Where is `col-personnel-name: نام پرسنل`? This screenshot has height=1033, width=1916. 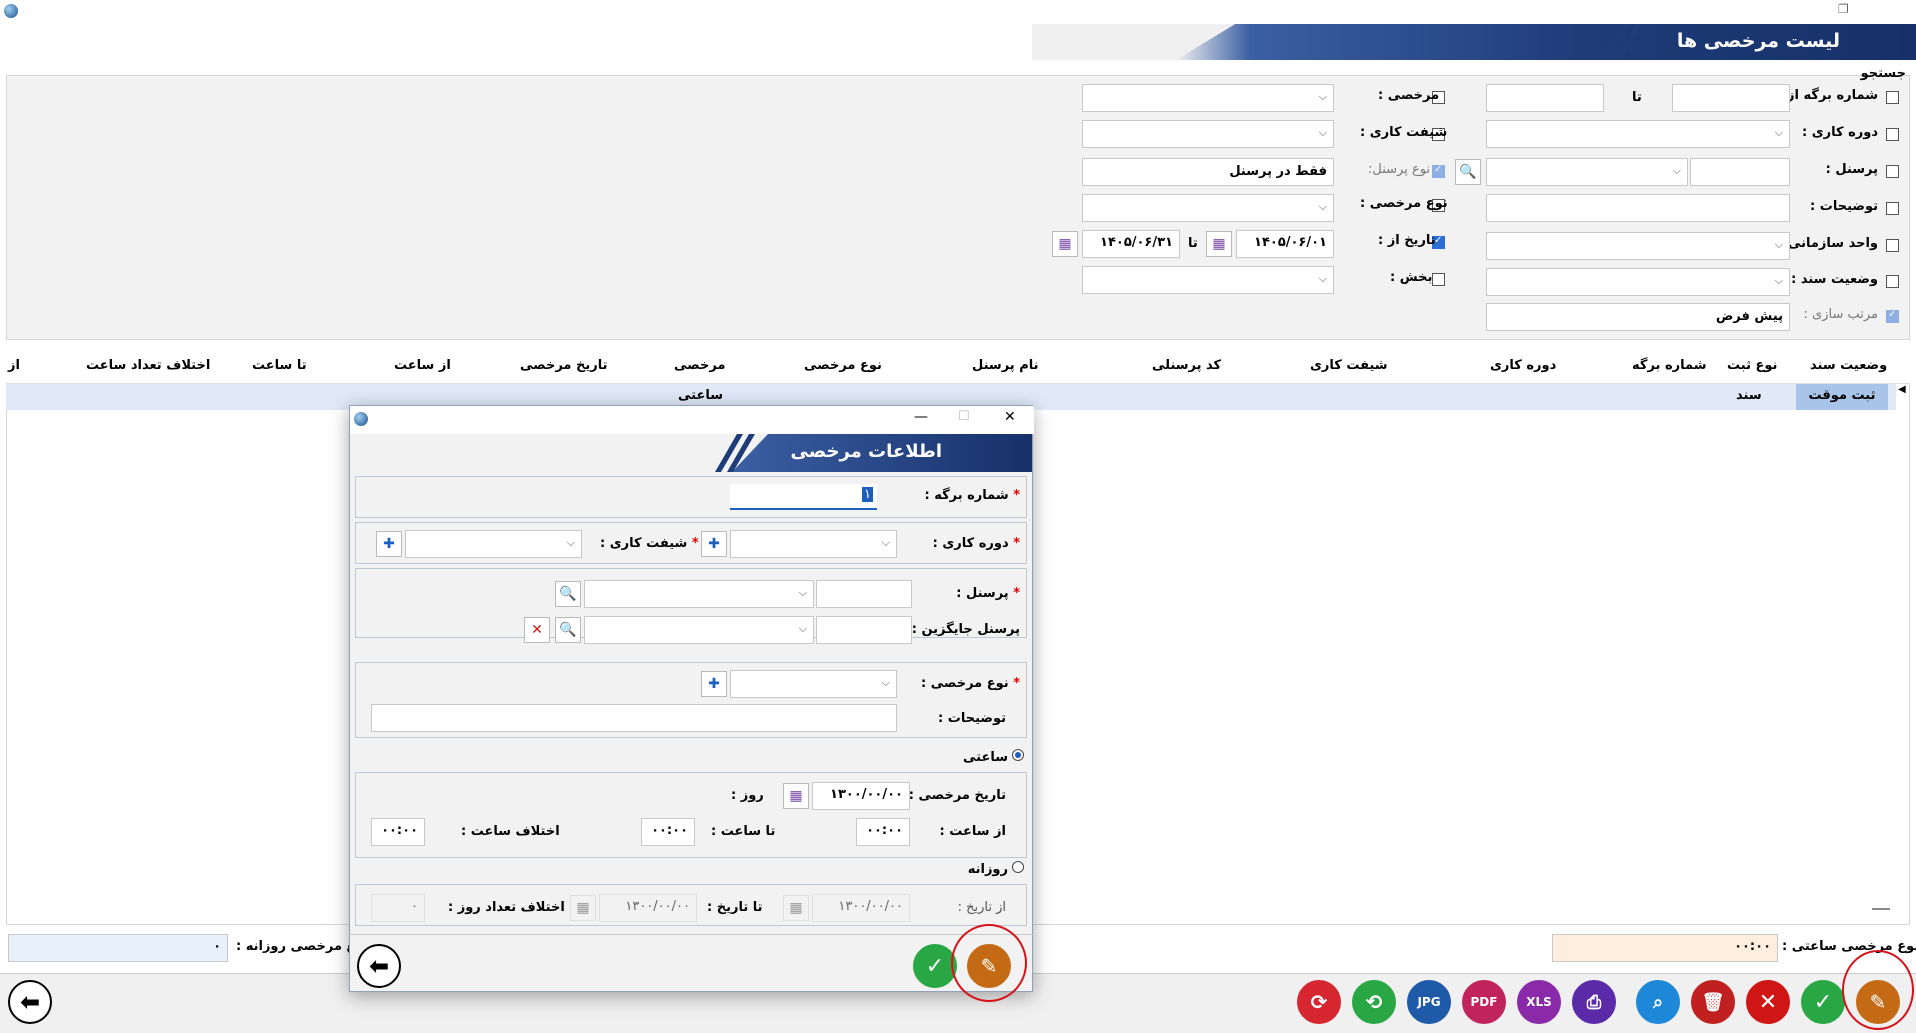 col-personnel-name: نام پرسنل is located at coordinates (1005, 365).